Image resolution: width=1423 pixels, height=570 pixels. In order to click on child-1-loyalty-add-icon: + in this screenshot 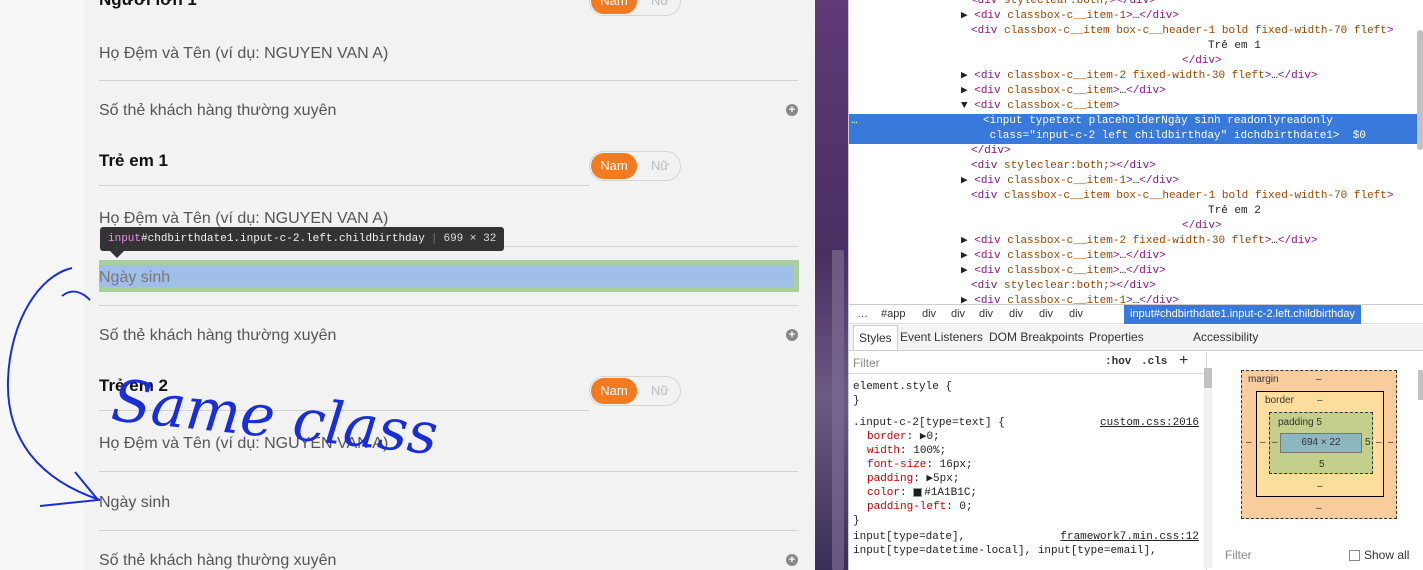, I will do `click(792, 335)`.